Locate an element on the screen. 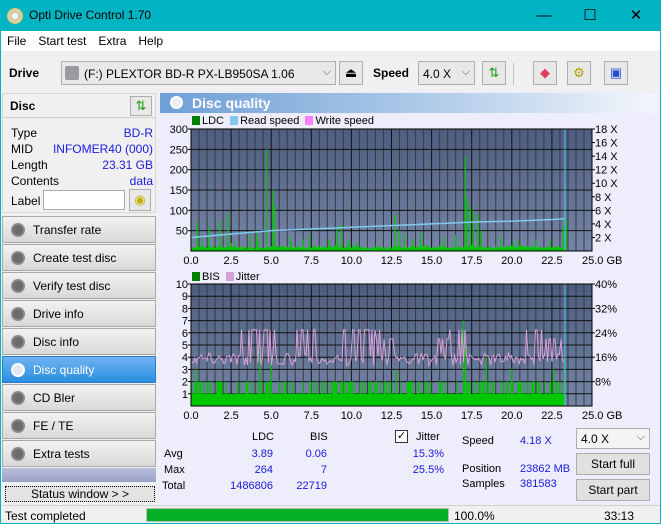 The height and width of the screenshot is (524, 661). nav-extra-tests: Extra tests is located at coordinates (79, 453).